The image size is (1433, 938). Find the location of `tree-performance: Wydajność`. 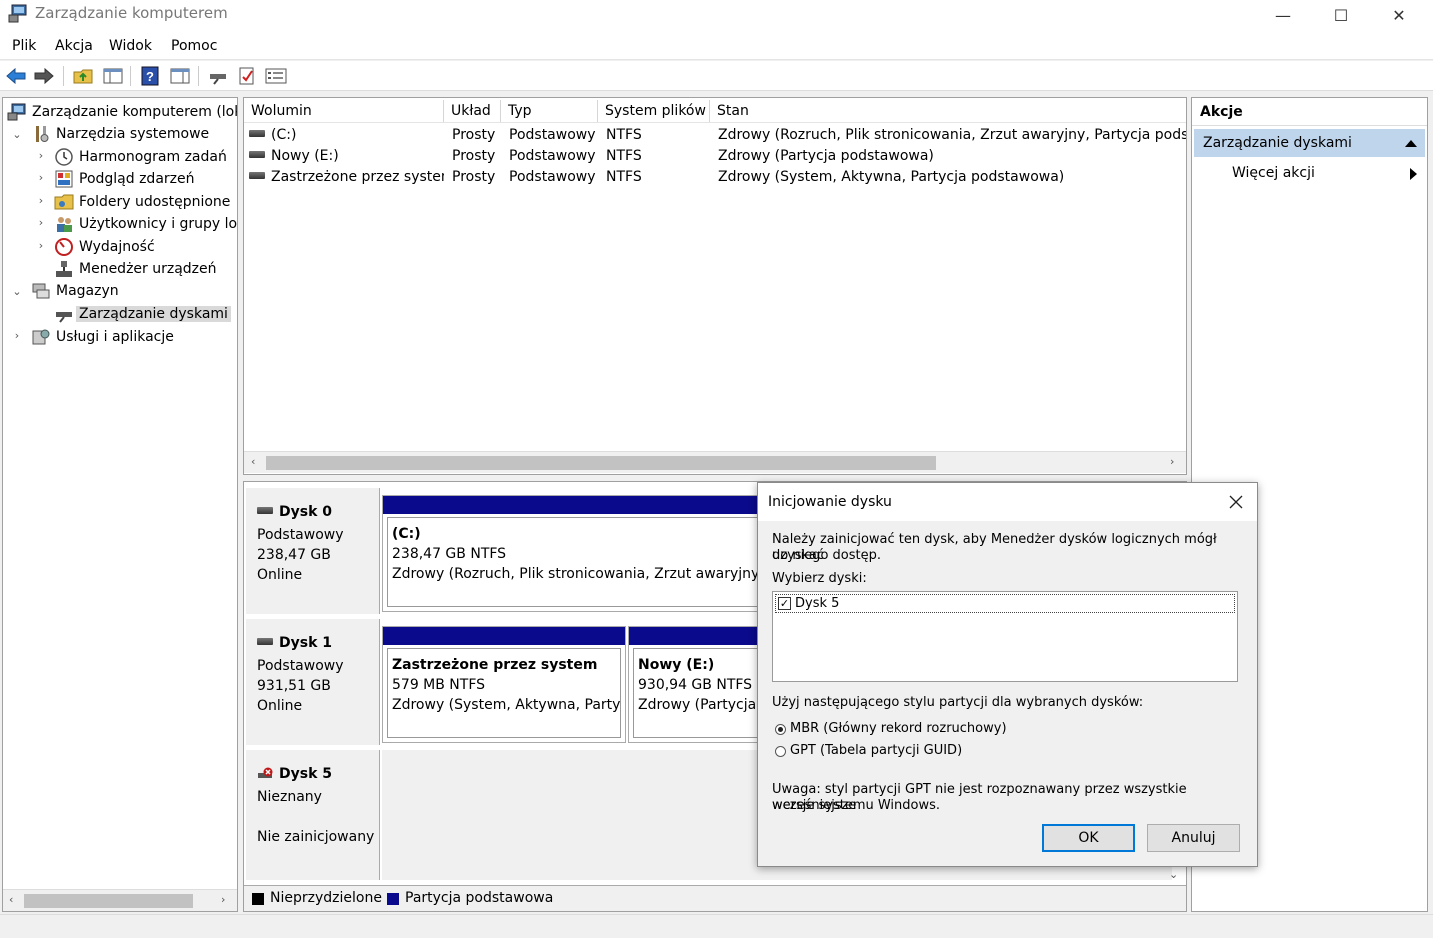

tree-performance: Wydajność is located at coordinates (104, 247).